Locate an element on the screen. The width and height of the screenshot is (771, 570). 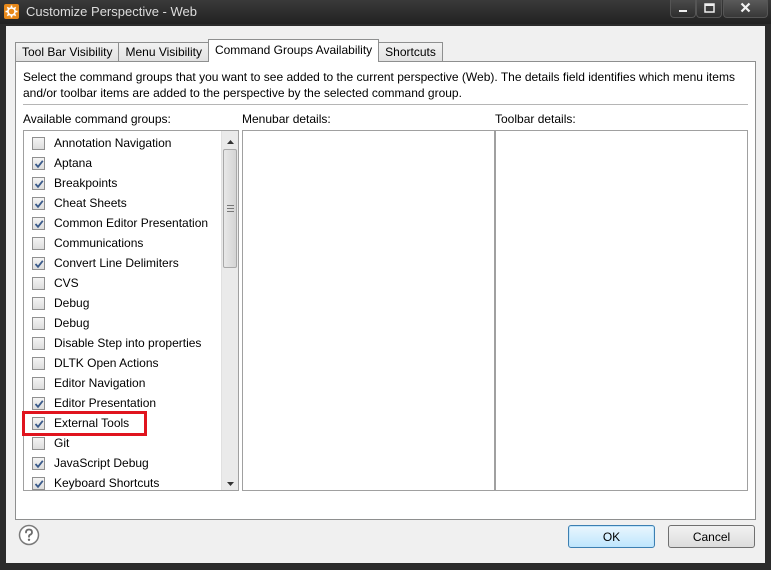
minimize-icon is located at coordinates (683, 9).